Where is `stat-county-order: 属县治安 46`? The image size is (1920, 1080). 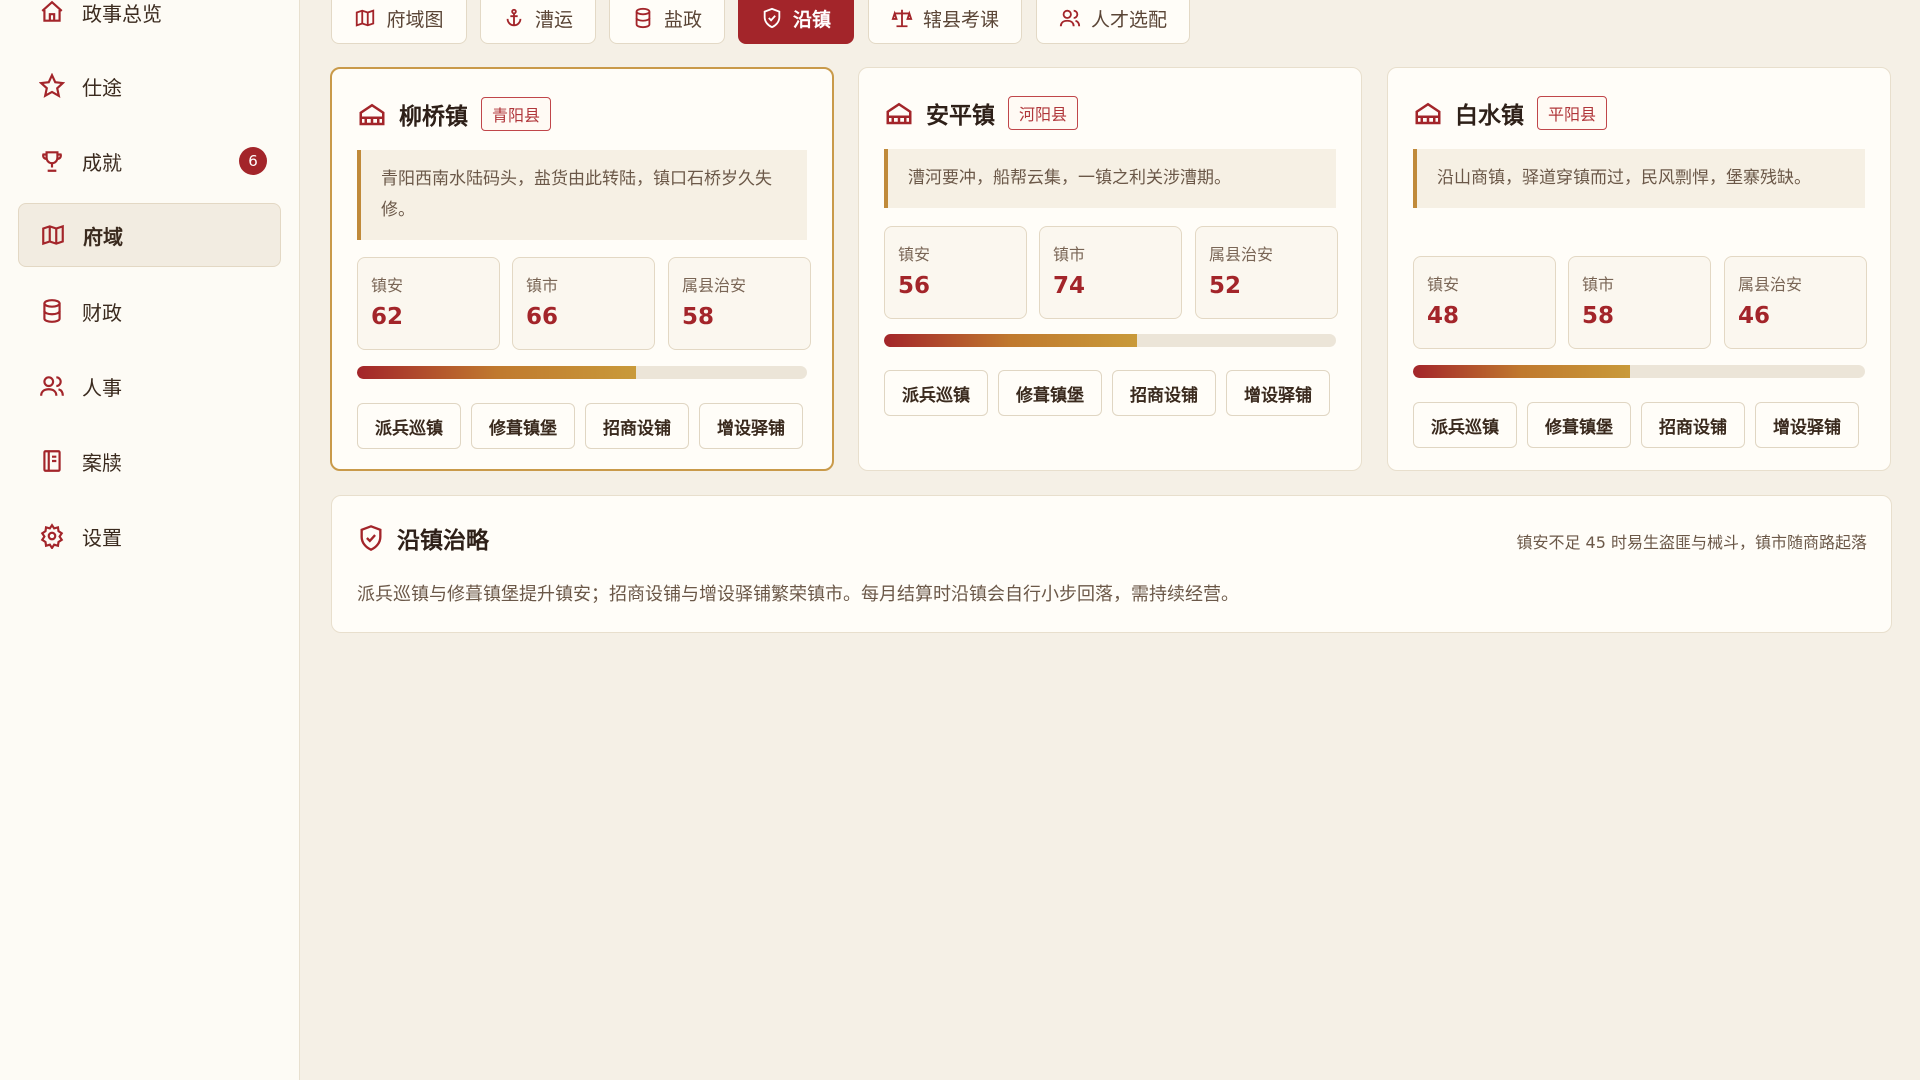
stat-county-order: 属县治安 46 is located at coordinates (1795, 302).